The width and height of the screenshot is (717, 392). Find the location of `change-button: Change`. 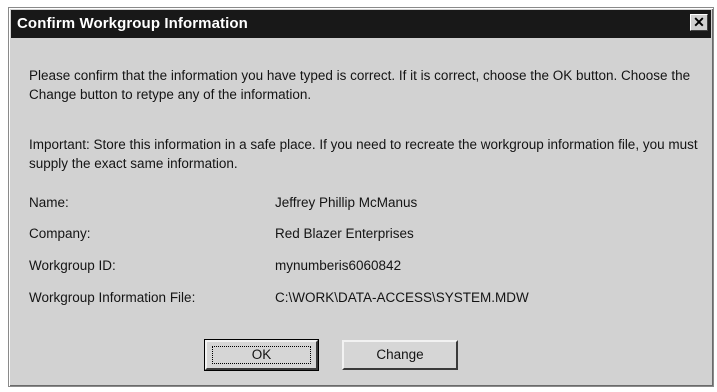

change-button: Change is located at coordinates (400, 355).